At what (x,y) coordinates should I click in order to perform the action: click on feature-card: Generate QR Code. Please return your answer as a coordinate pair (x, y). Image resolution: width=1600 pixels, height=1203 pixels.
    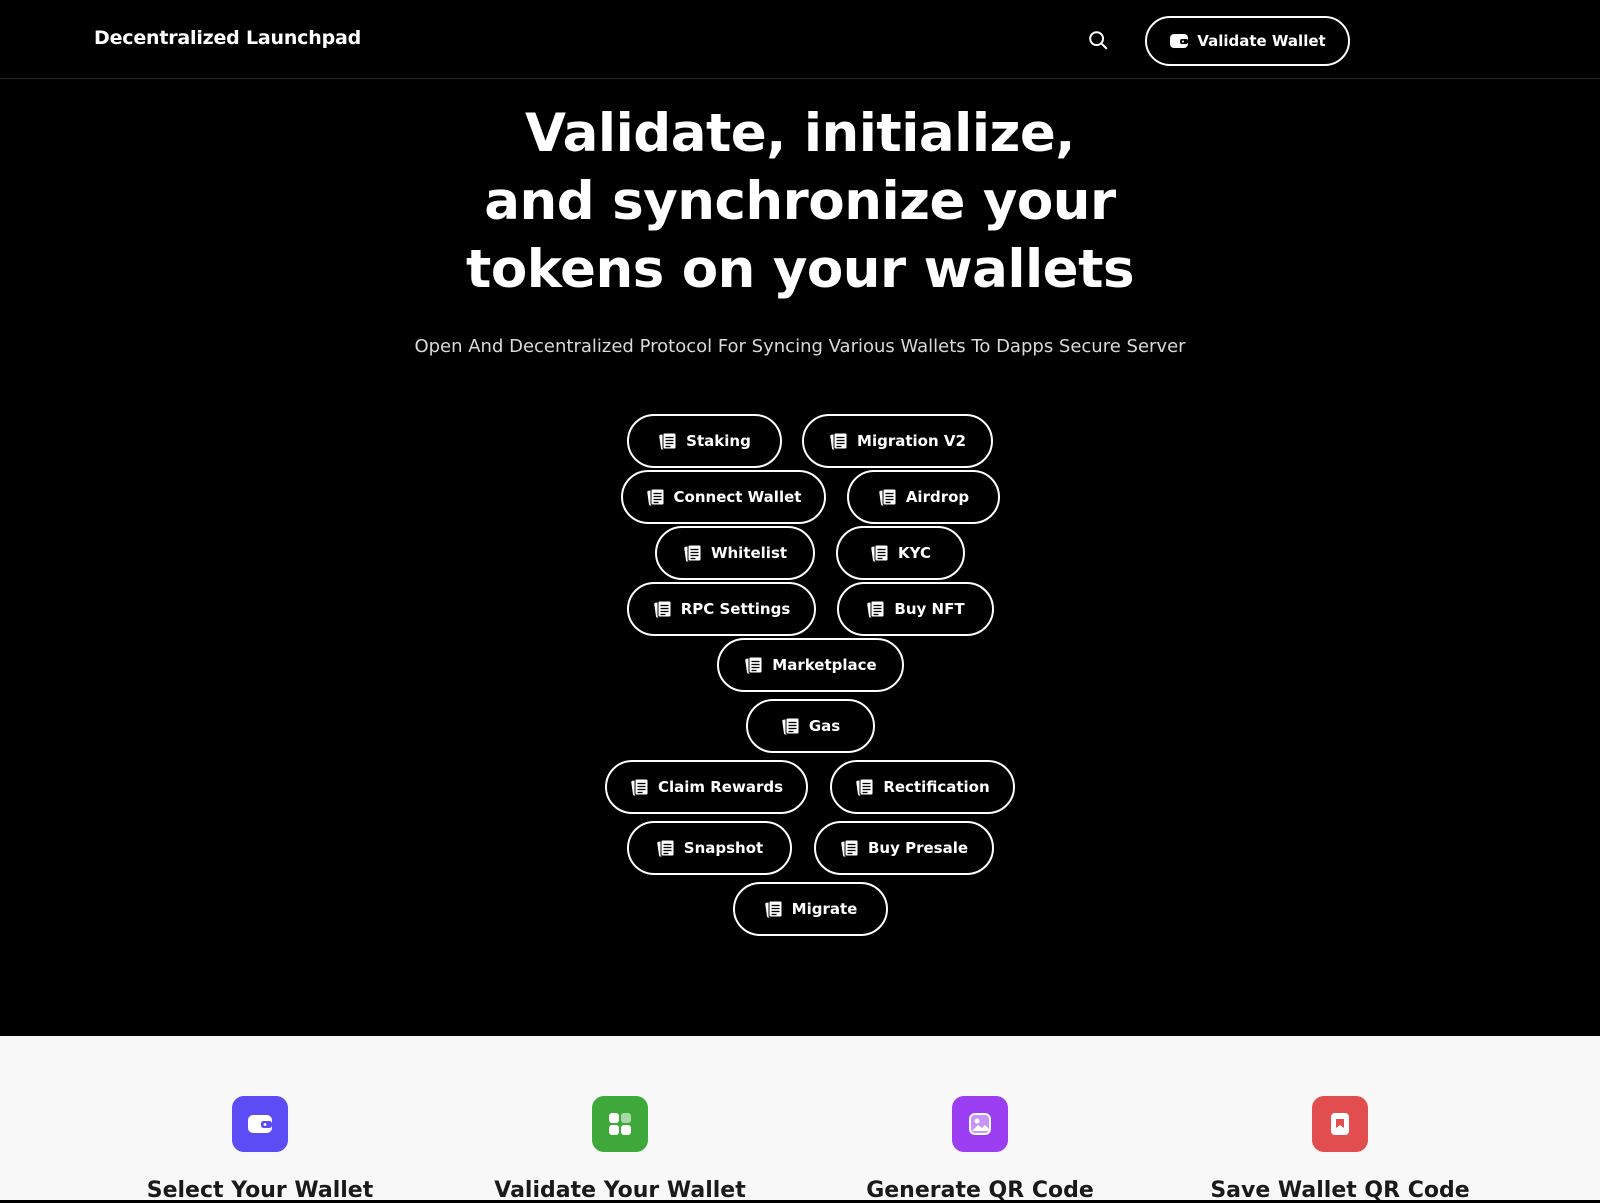
    Looking at the image, I should click on (980, 1119).